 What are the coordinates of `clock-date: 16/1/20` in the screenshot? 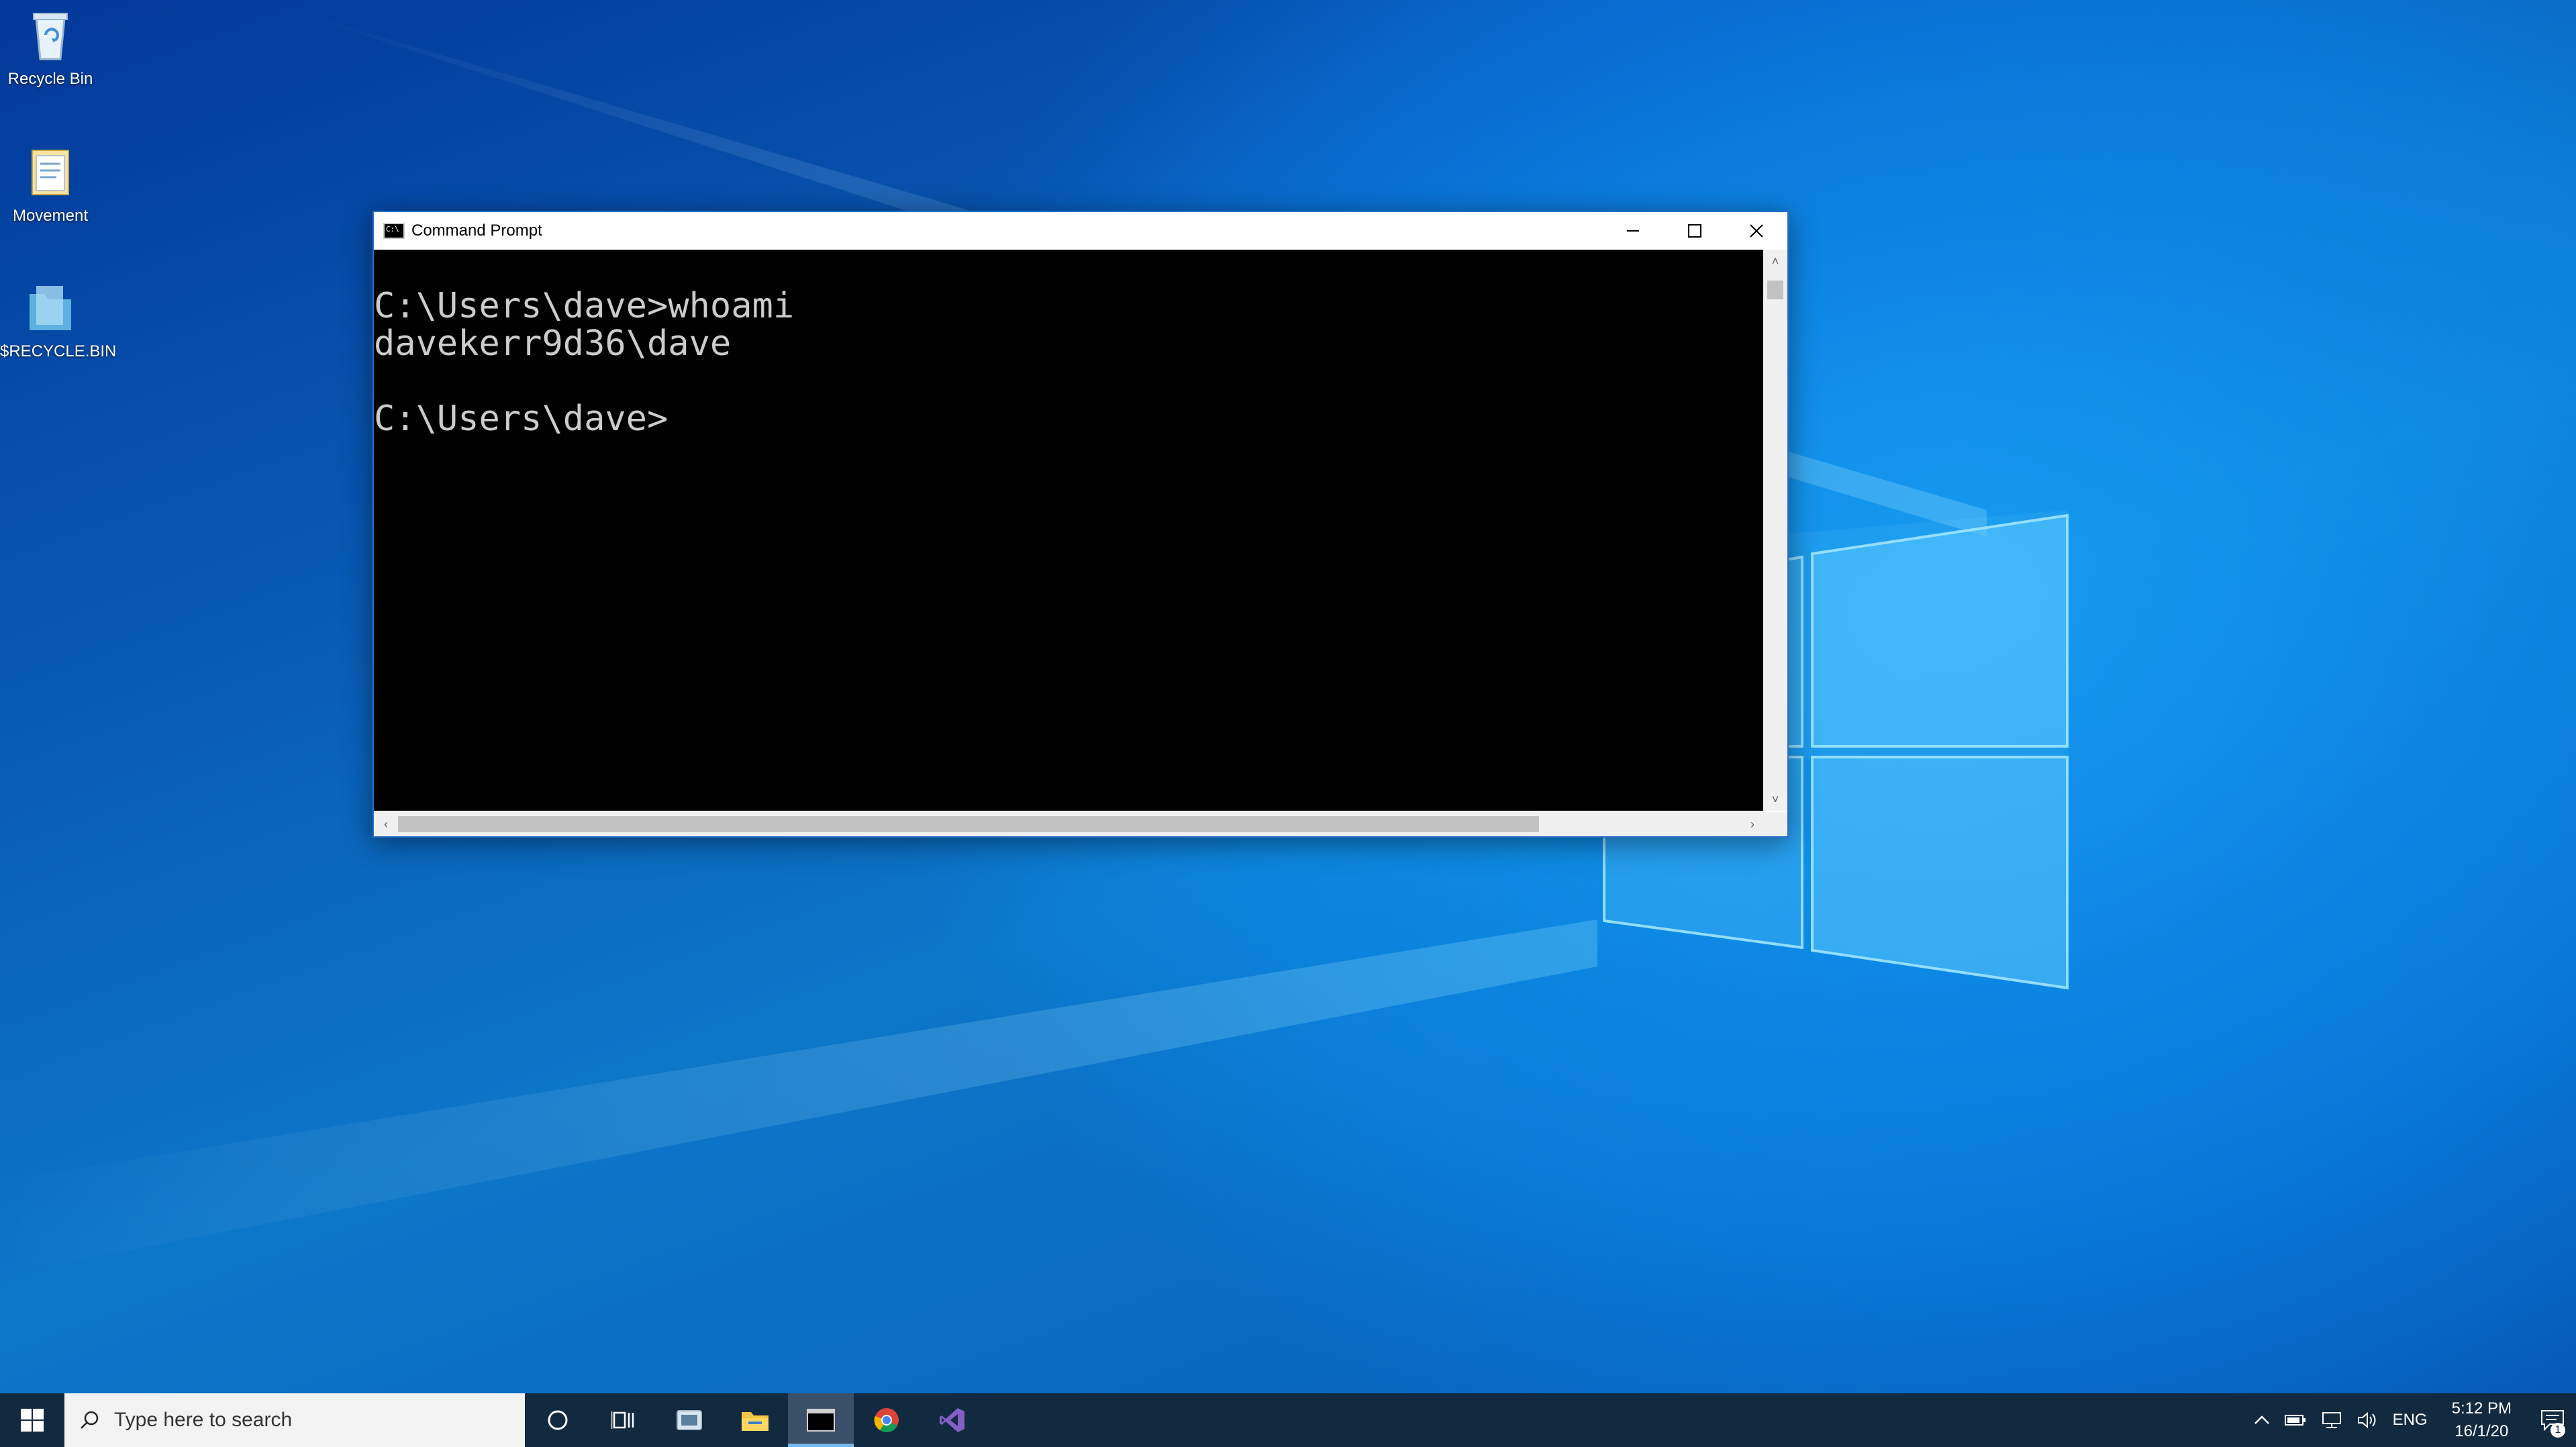 It's located at (2482, 1431).